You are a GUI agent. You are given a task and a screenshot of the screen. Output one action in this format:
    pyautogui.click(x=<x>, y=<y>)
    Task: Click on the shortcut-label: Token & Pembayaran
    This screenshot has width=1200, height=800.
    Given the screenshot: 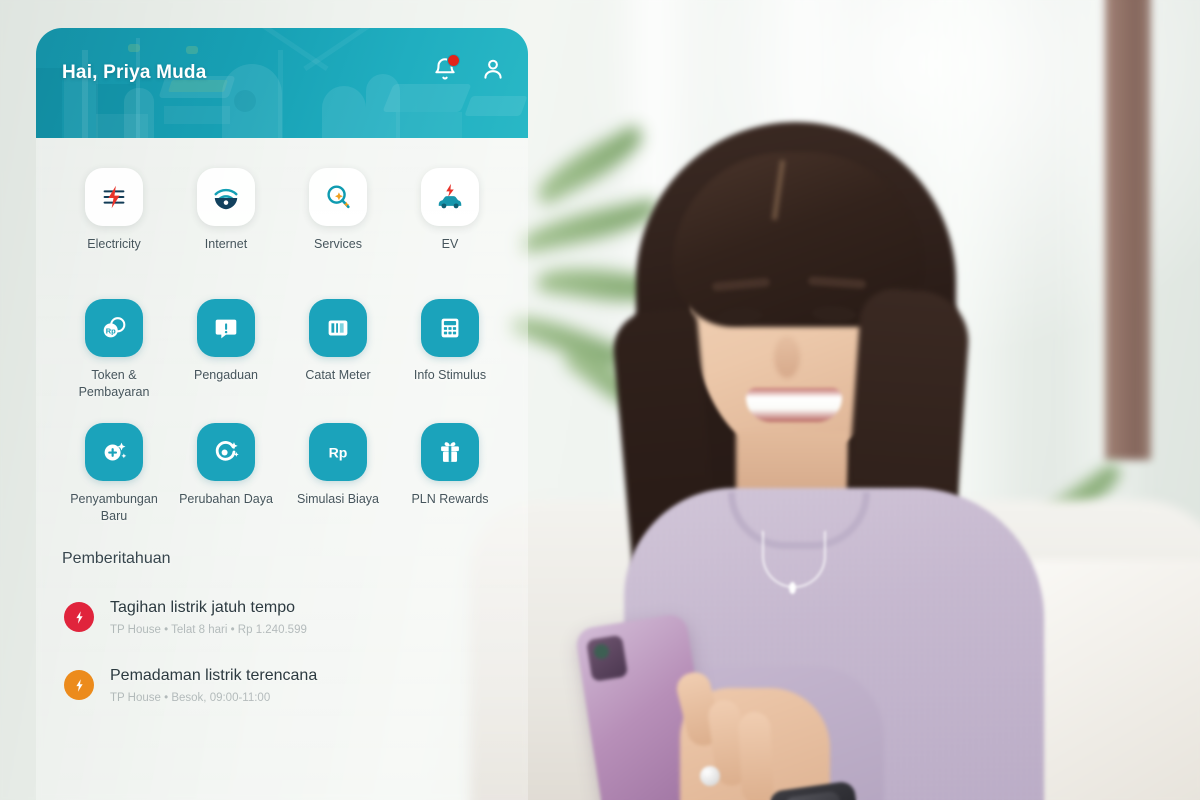 What is the action you would take?
    pyautogui.click(x=114, y=383)
    